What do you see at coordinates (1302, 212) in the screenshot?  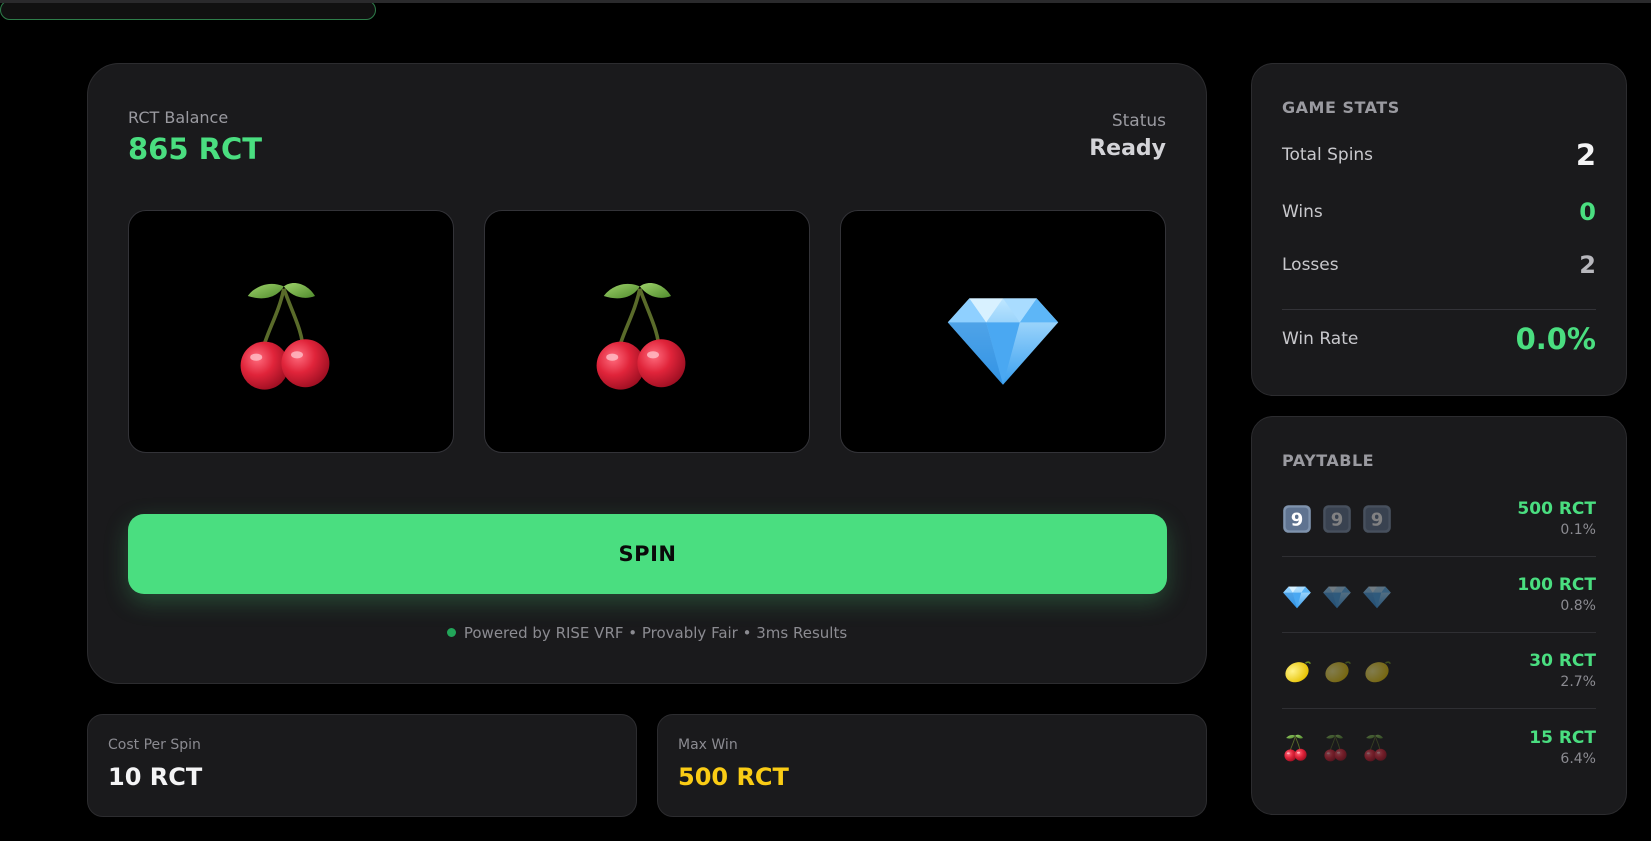 I see `stat-label: Wins` at bounding box center [1302, 212].